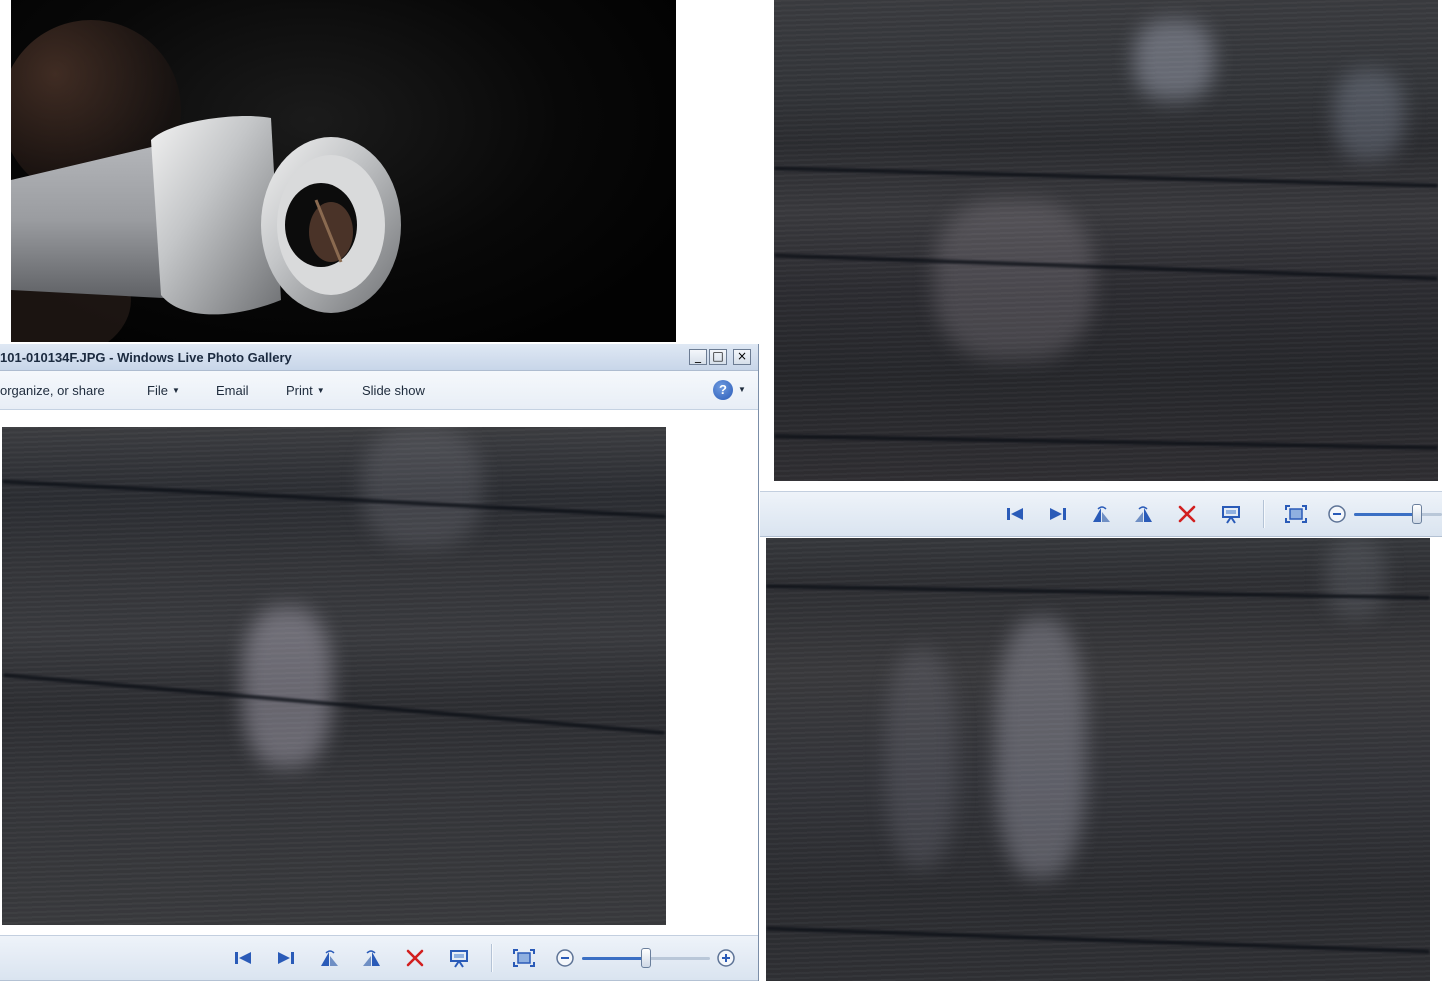  I want to click on barrel-illustration, so click(206, 181).